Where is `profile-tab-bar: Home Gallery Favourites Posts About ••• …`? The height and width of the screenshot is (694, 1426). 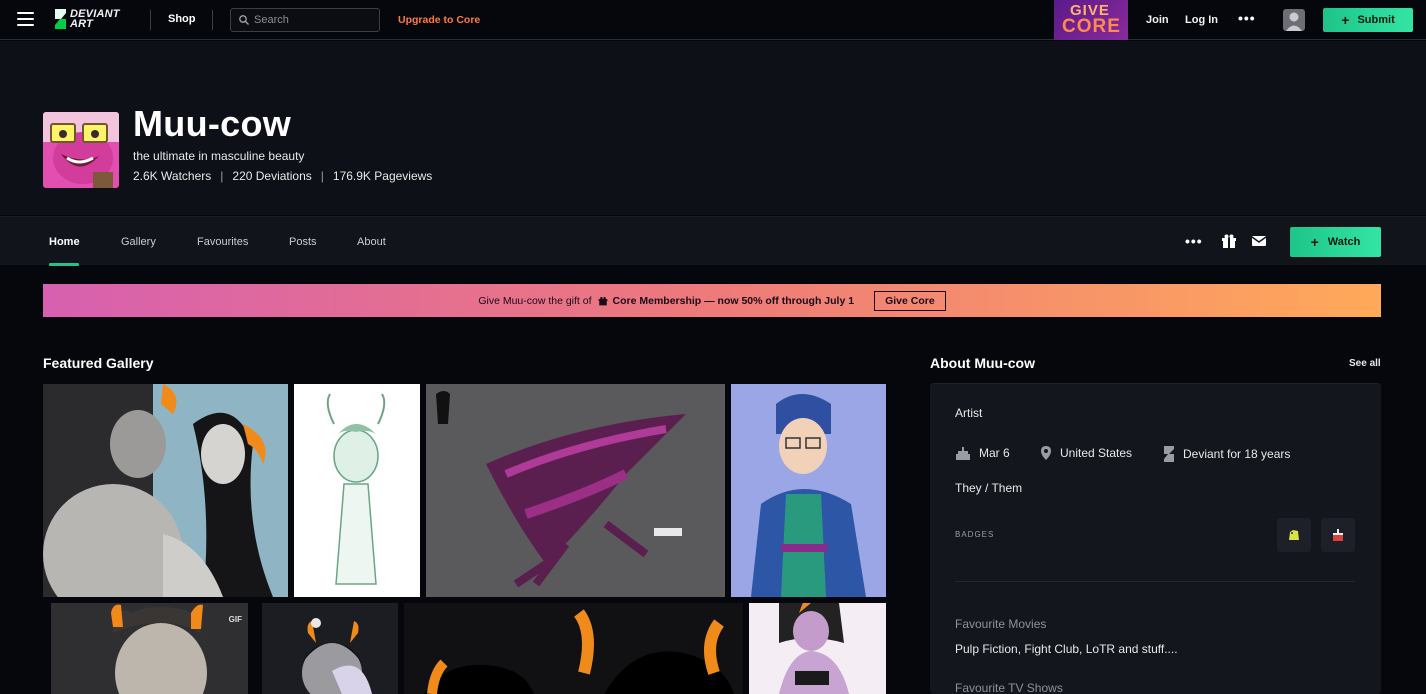
profile-tab-bar: Home Gallery Favourites Posts About ••• … is located at coordinates (713, 241).